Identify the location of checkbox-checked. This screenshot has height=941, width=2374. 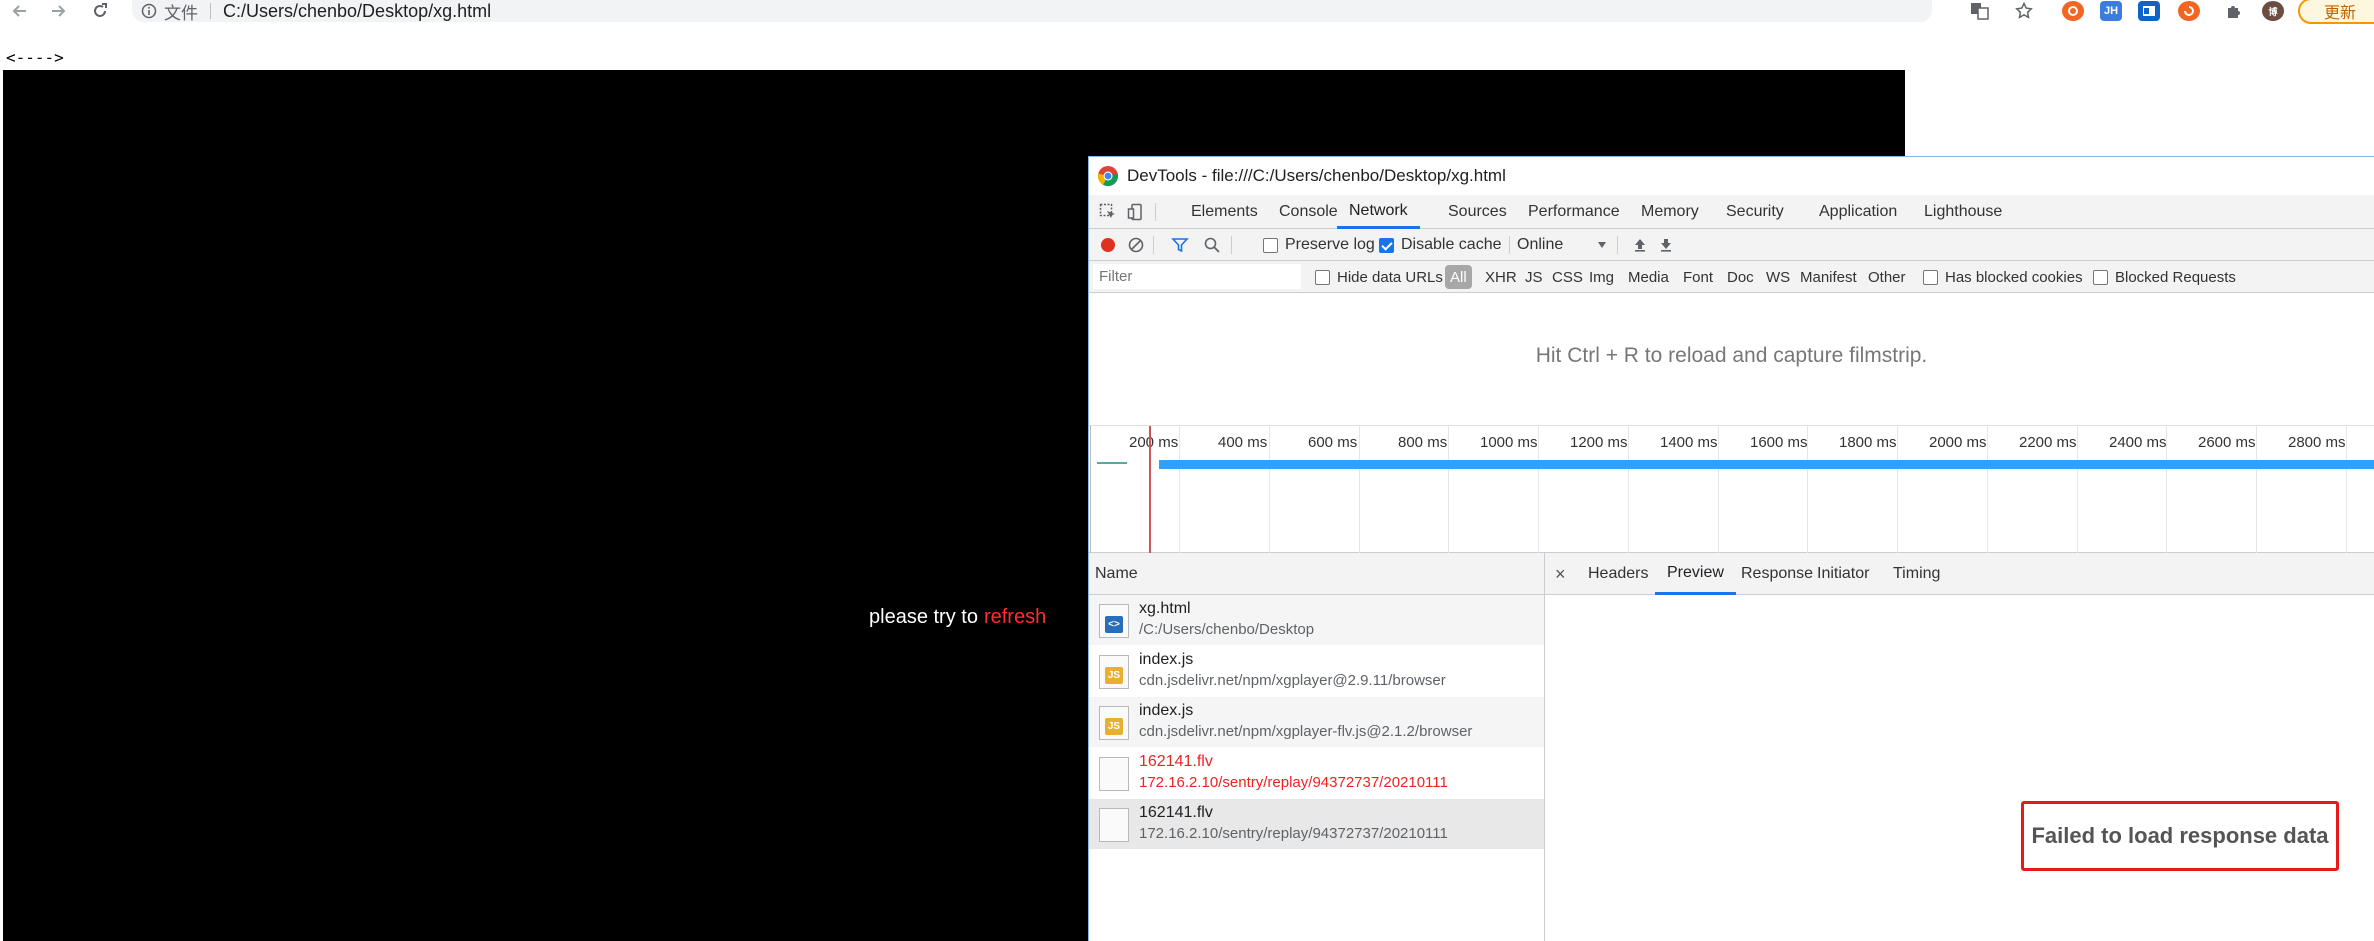
(1386, 245).